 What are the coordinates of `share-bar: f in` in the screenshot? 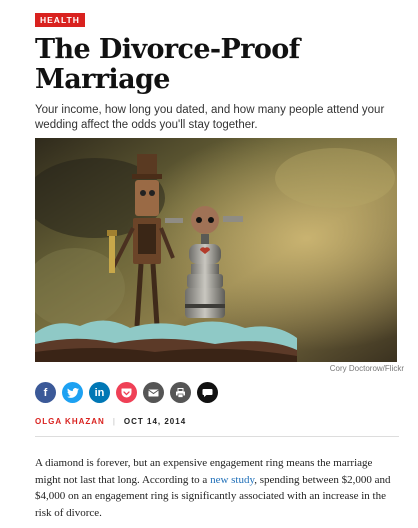 It's located at (126, 392).